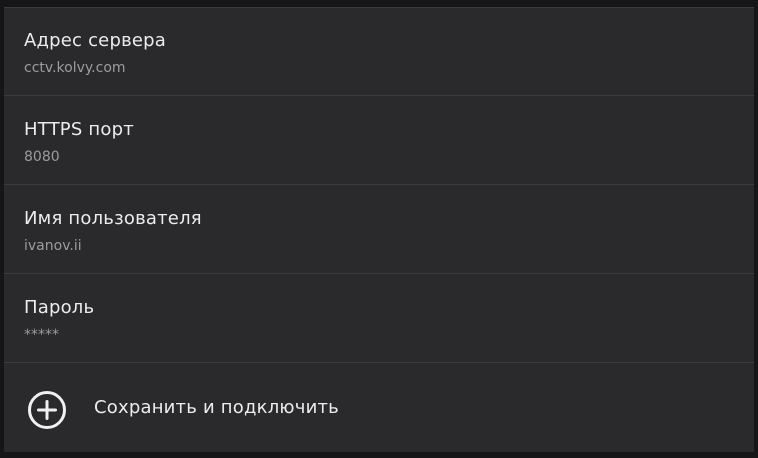 Image resolution: width=758 pixels, height=458 pixels. What do you see at coordinates (95, 40) in the screenshot?
I see `server-address-label: Адрес сервера` at bounding box center [95, 40].